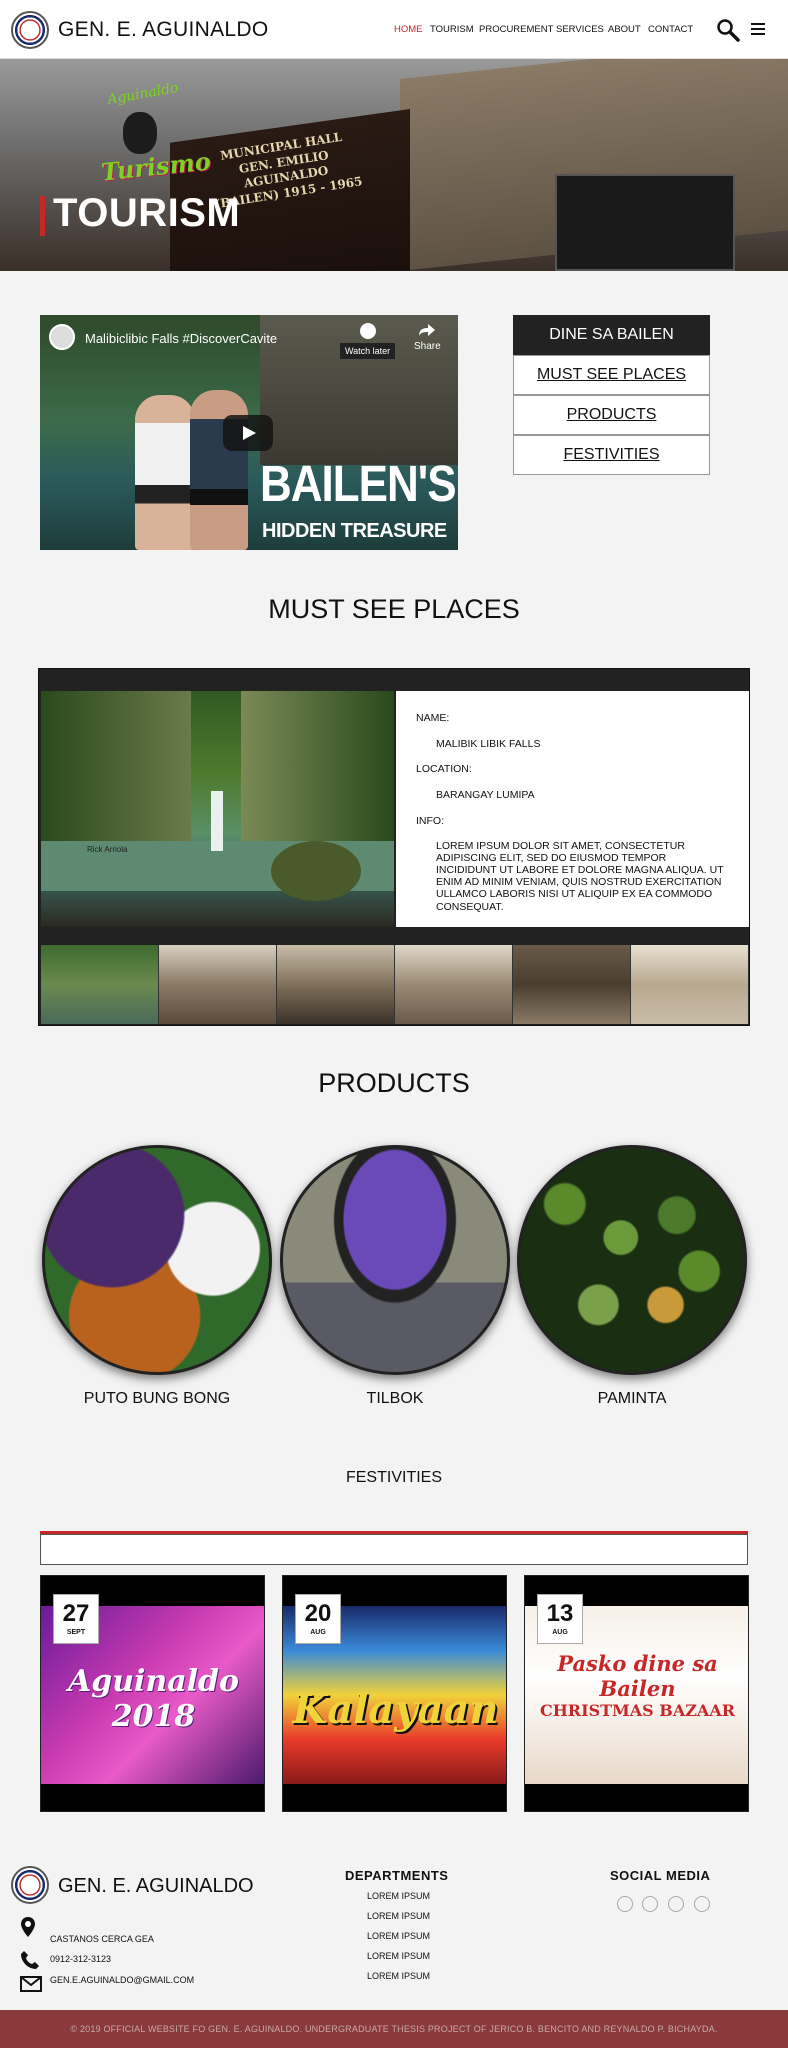  What do you see at coordinates (163, 30) in the screenshot?
I see `site-brand: GEN. E. AGUINALDO` at bounding box center [163, 30].